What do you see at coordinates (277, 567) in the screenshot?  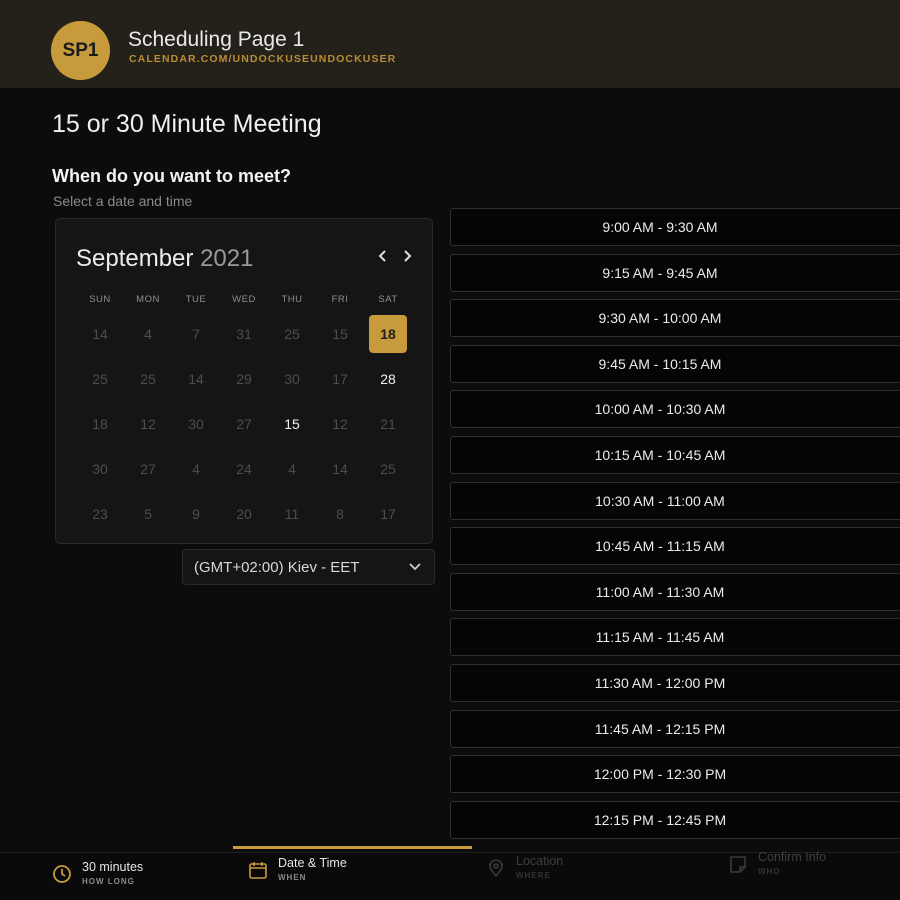 I see `timezone-value: (GMT+02:00) Kiev - EET` at bounding box center [277, 567].